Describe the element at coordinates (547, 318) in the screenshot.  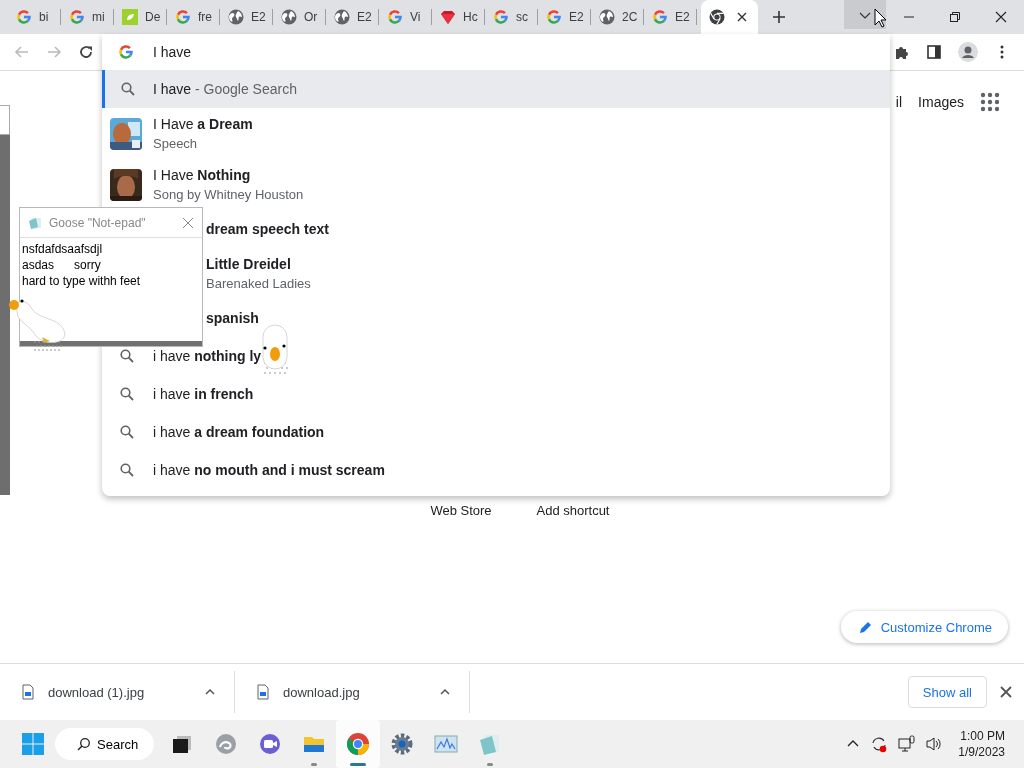
I see `suggestion-item: spanish` at that location.